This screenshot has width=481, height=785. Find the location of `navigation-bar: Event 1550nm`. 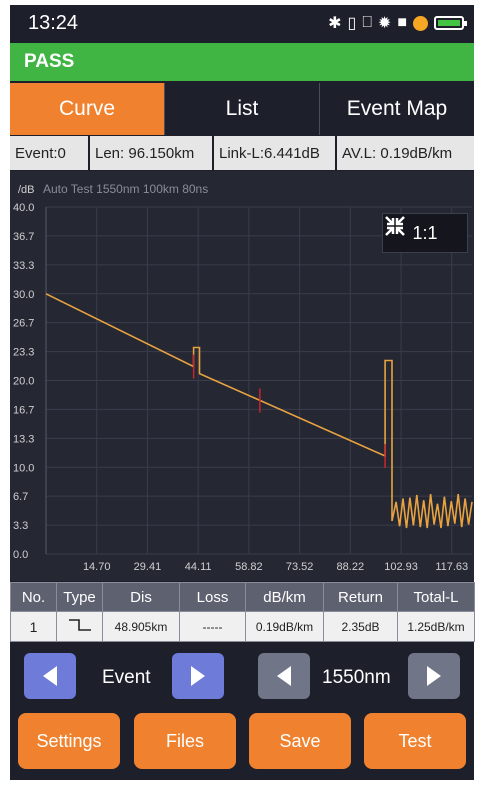

navigation-bar: Event 1550nm is located at coordinates (242, 676).